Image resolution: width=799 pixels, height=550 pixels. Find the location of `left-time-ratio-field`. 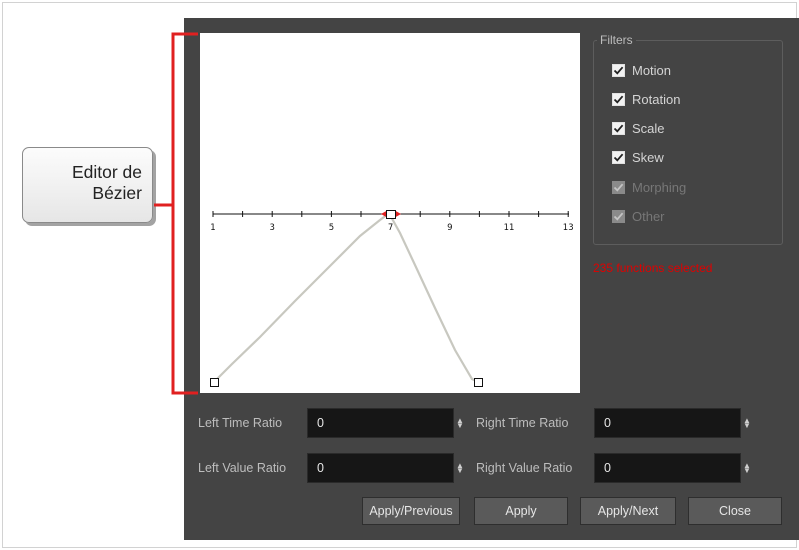

left-time-ratio-field is located at coordinates (380, 423).